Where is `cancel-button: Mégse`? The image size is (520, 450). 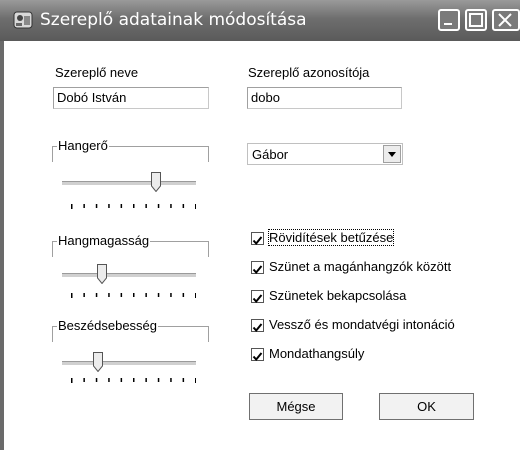
cancel-button: Mégse is located at coordinates (296, 406).